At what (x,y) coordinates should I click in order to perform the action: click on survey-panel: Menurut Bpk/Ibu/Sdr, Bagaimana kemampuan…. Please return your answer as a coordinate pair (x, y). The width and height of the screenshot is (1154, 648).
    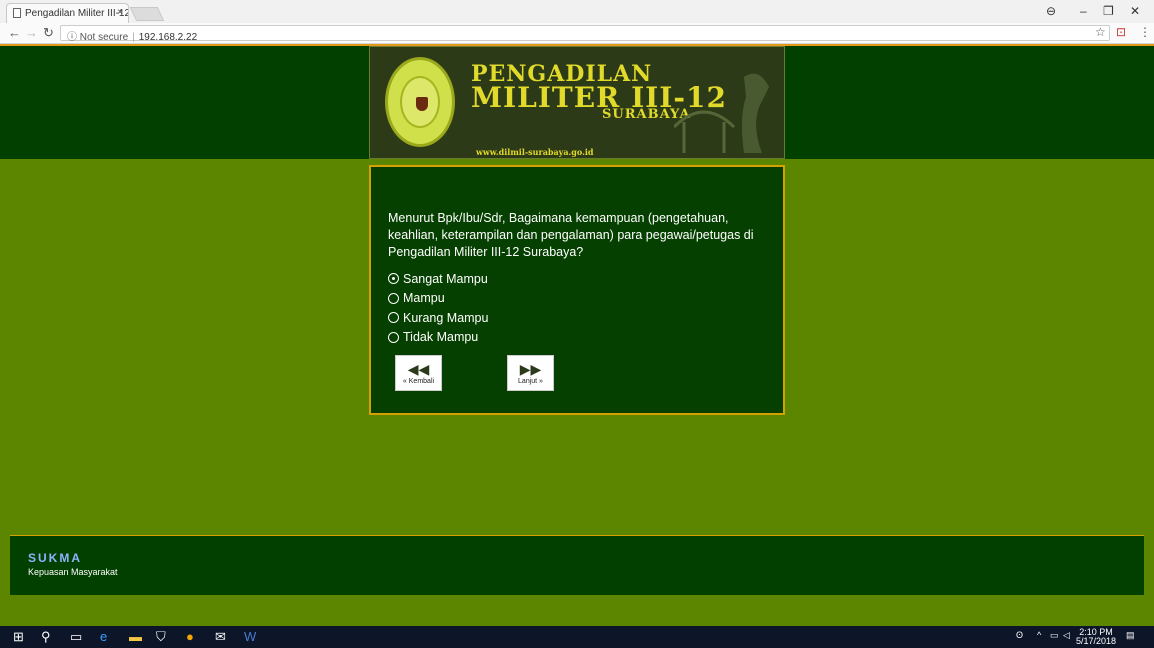
    Looking at the image, I should click on (577, 290).